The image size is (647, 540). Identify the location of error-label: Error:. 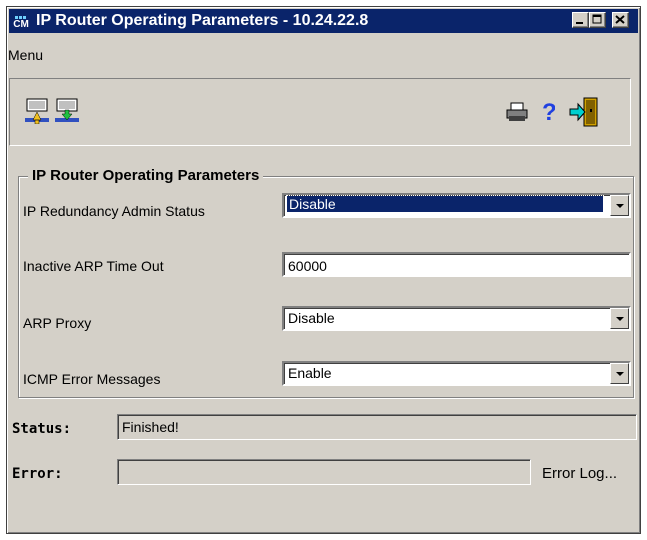
(37, 474).